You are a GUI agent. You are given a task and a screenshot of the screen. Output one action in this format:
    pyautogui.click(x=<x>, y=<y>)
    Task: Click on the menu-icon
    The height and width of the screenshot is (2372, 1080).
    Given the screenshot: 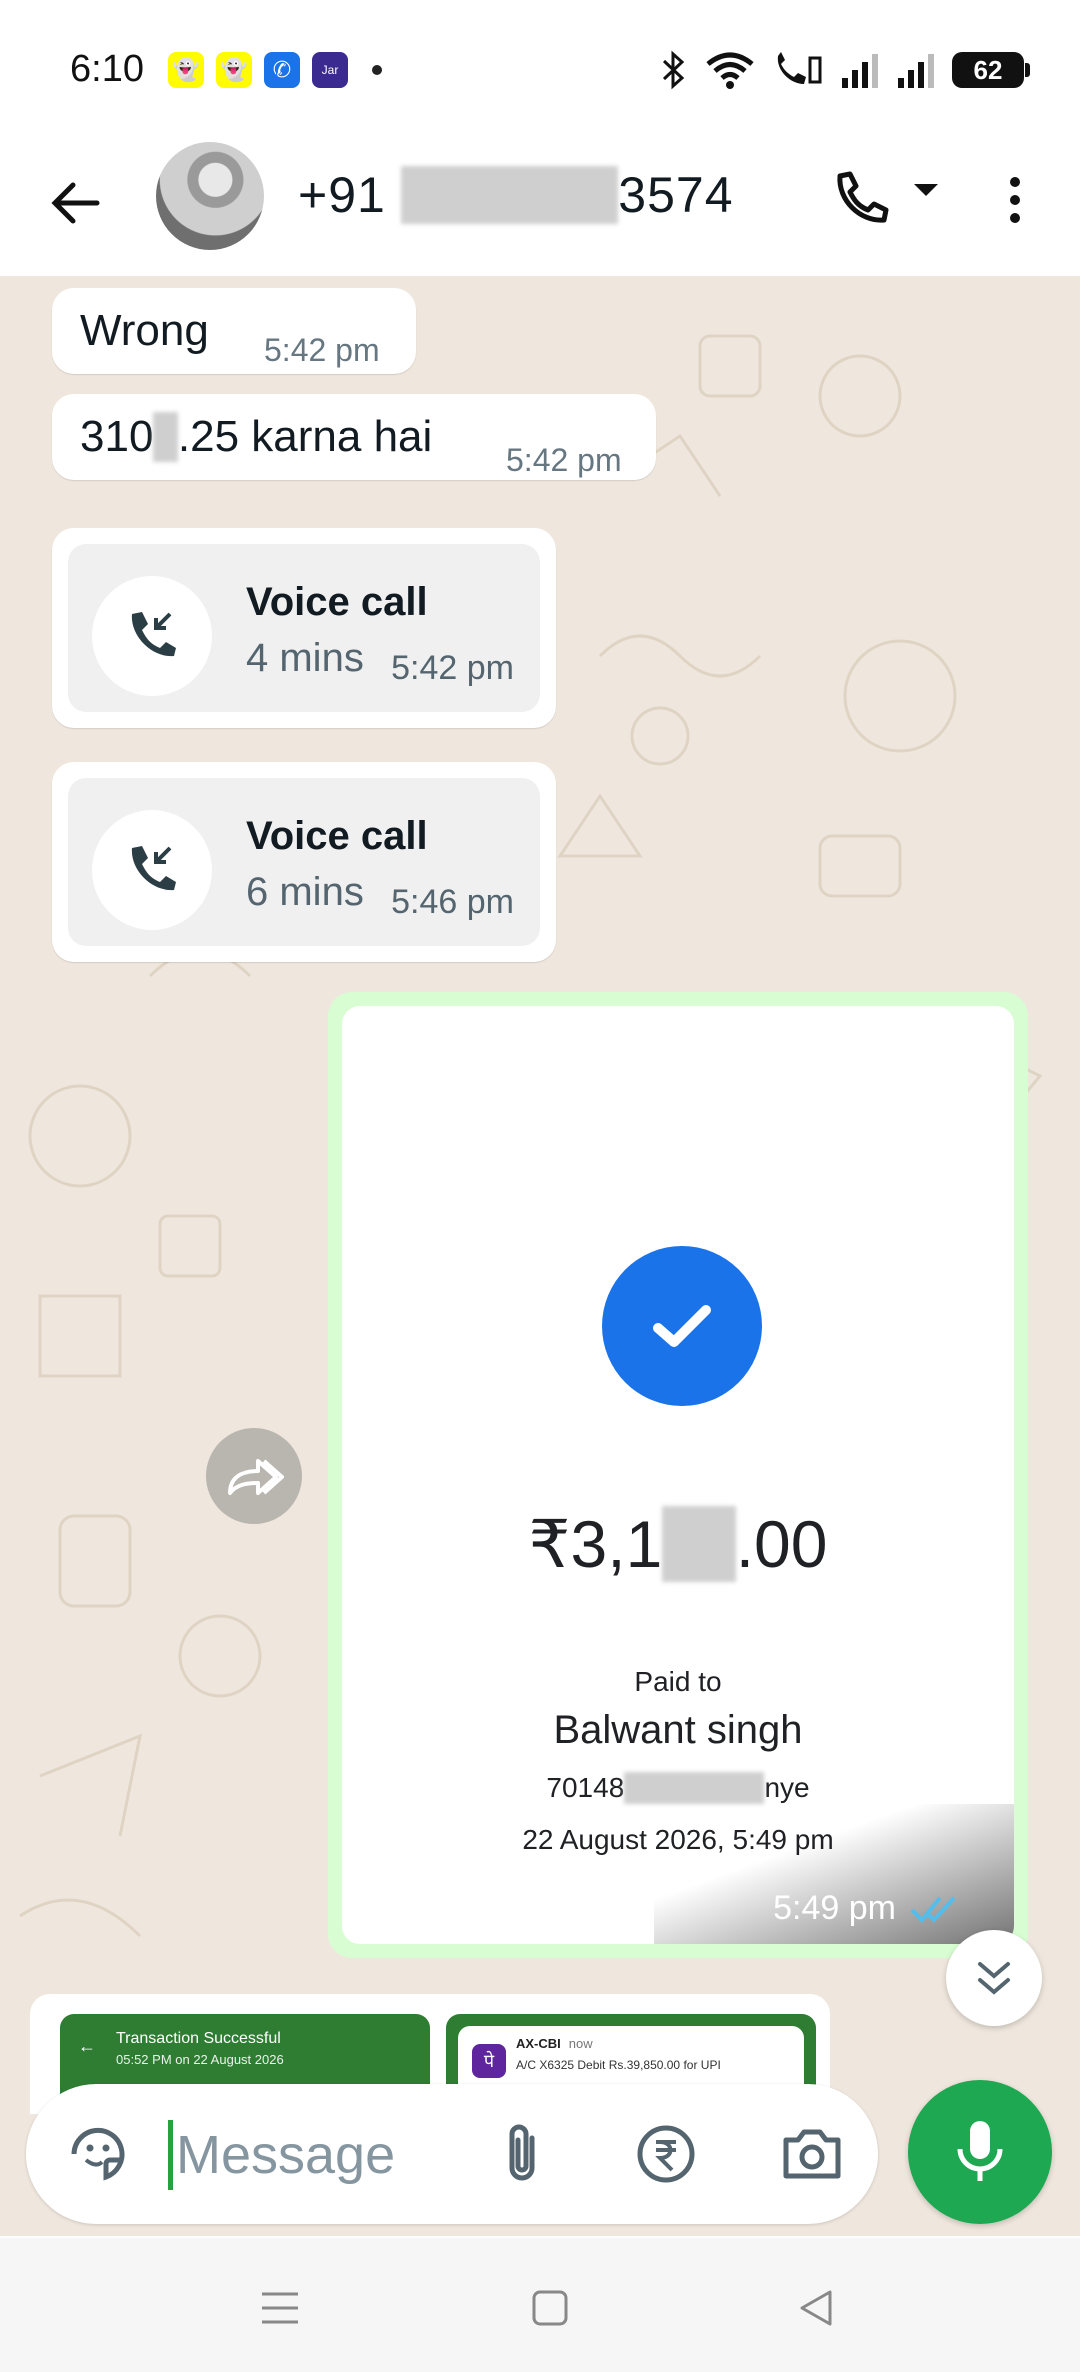 What is the action you would take?
    pyautogui.click(x=280, y=2308)
    